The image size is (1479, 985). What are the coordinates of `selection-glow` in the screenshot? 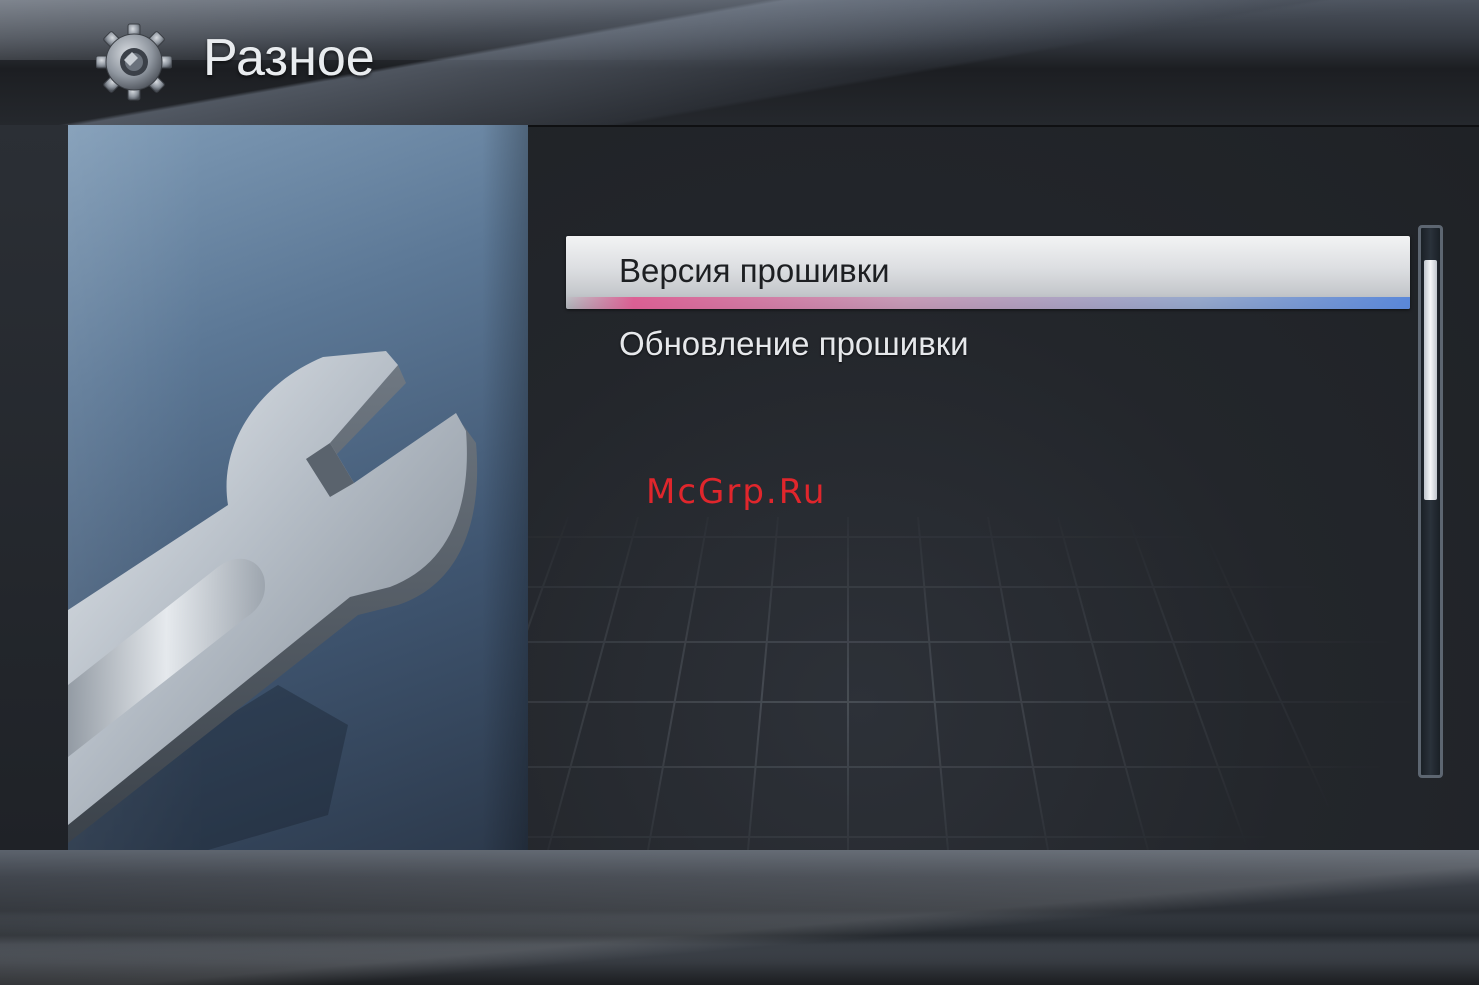 It's located at (988, 303).